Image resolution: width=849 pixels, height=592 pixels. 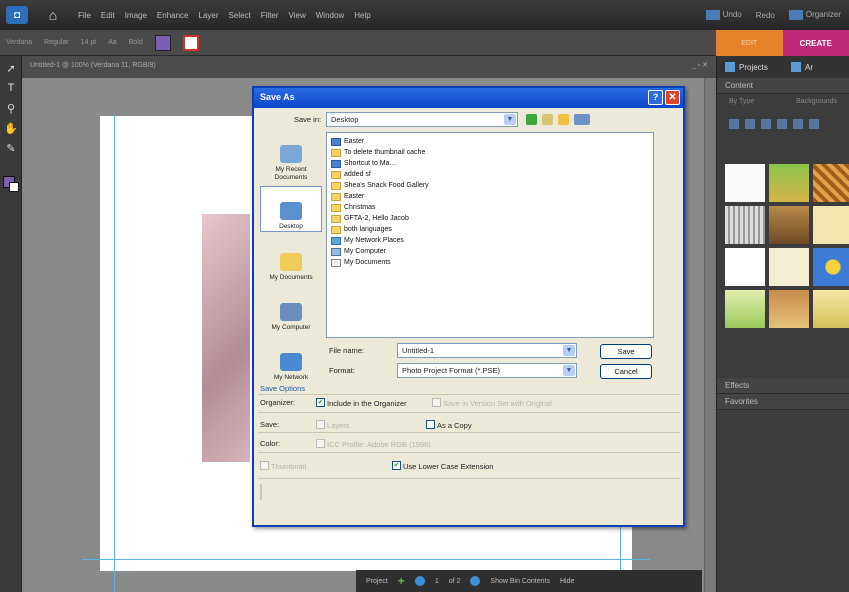 What do you see at coordinates (475, 581) in the screenshot?
I see `next-page-icon` at bounding box center [475, 581].